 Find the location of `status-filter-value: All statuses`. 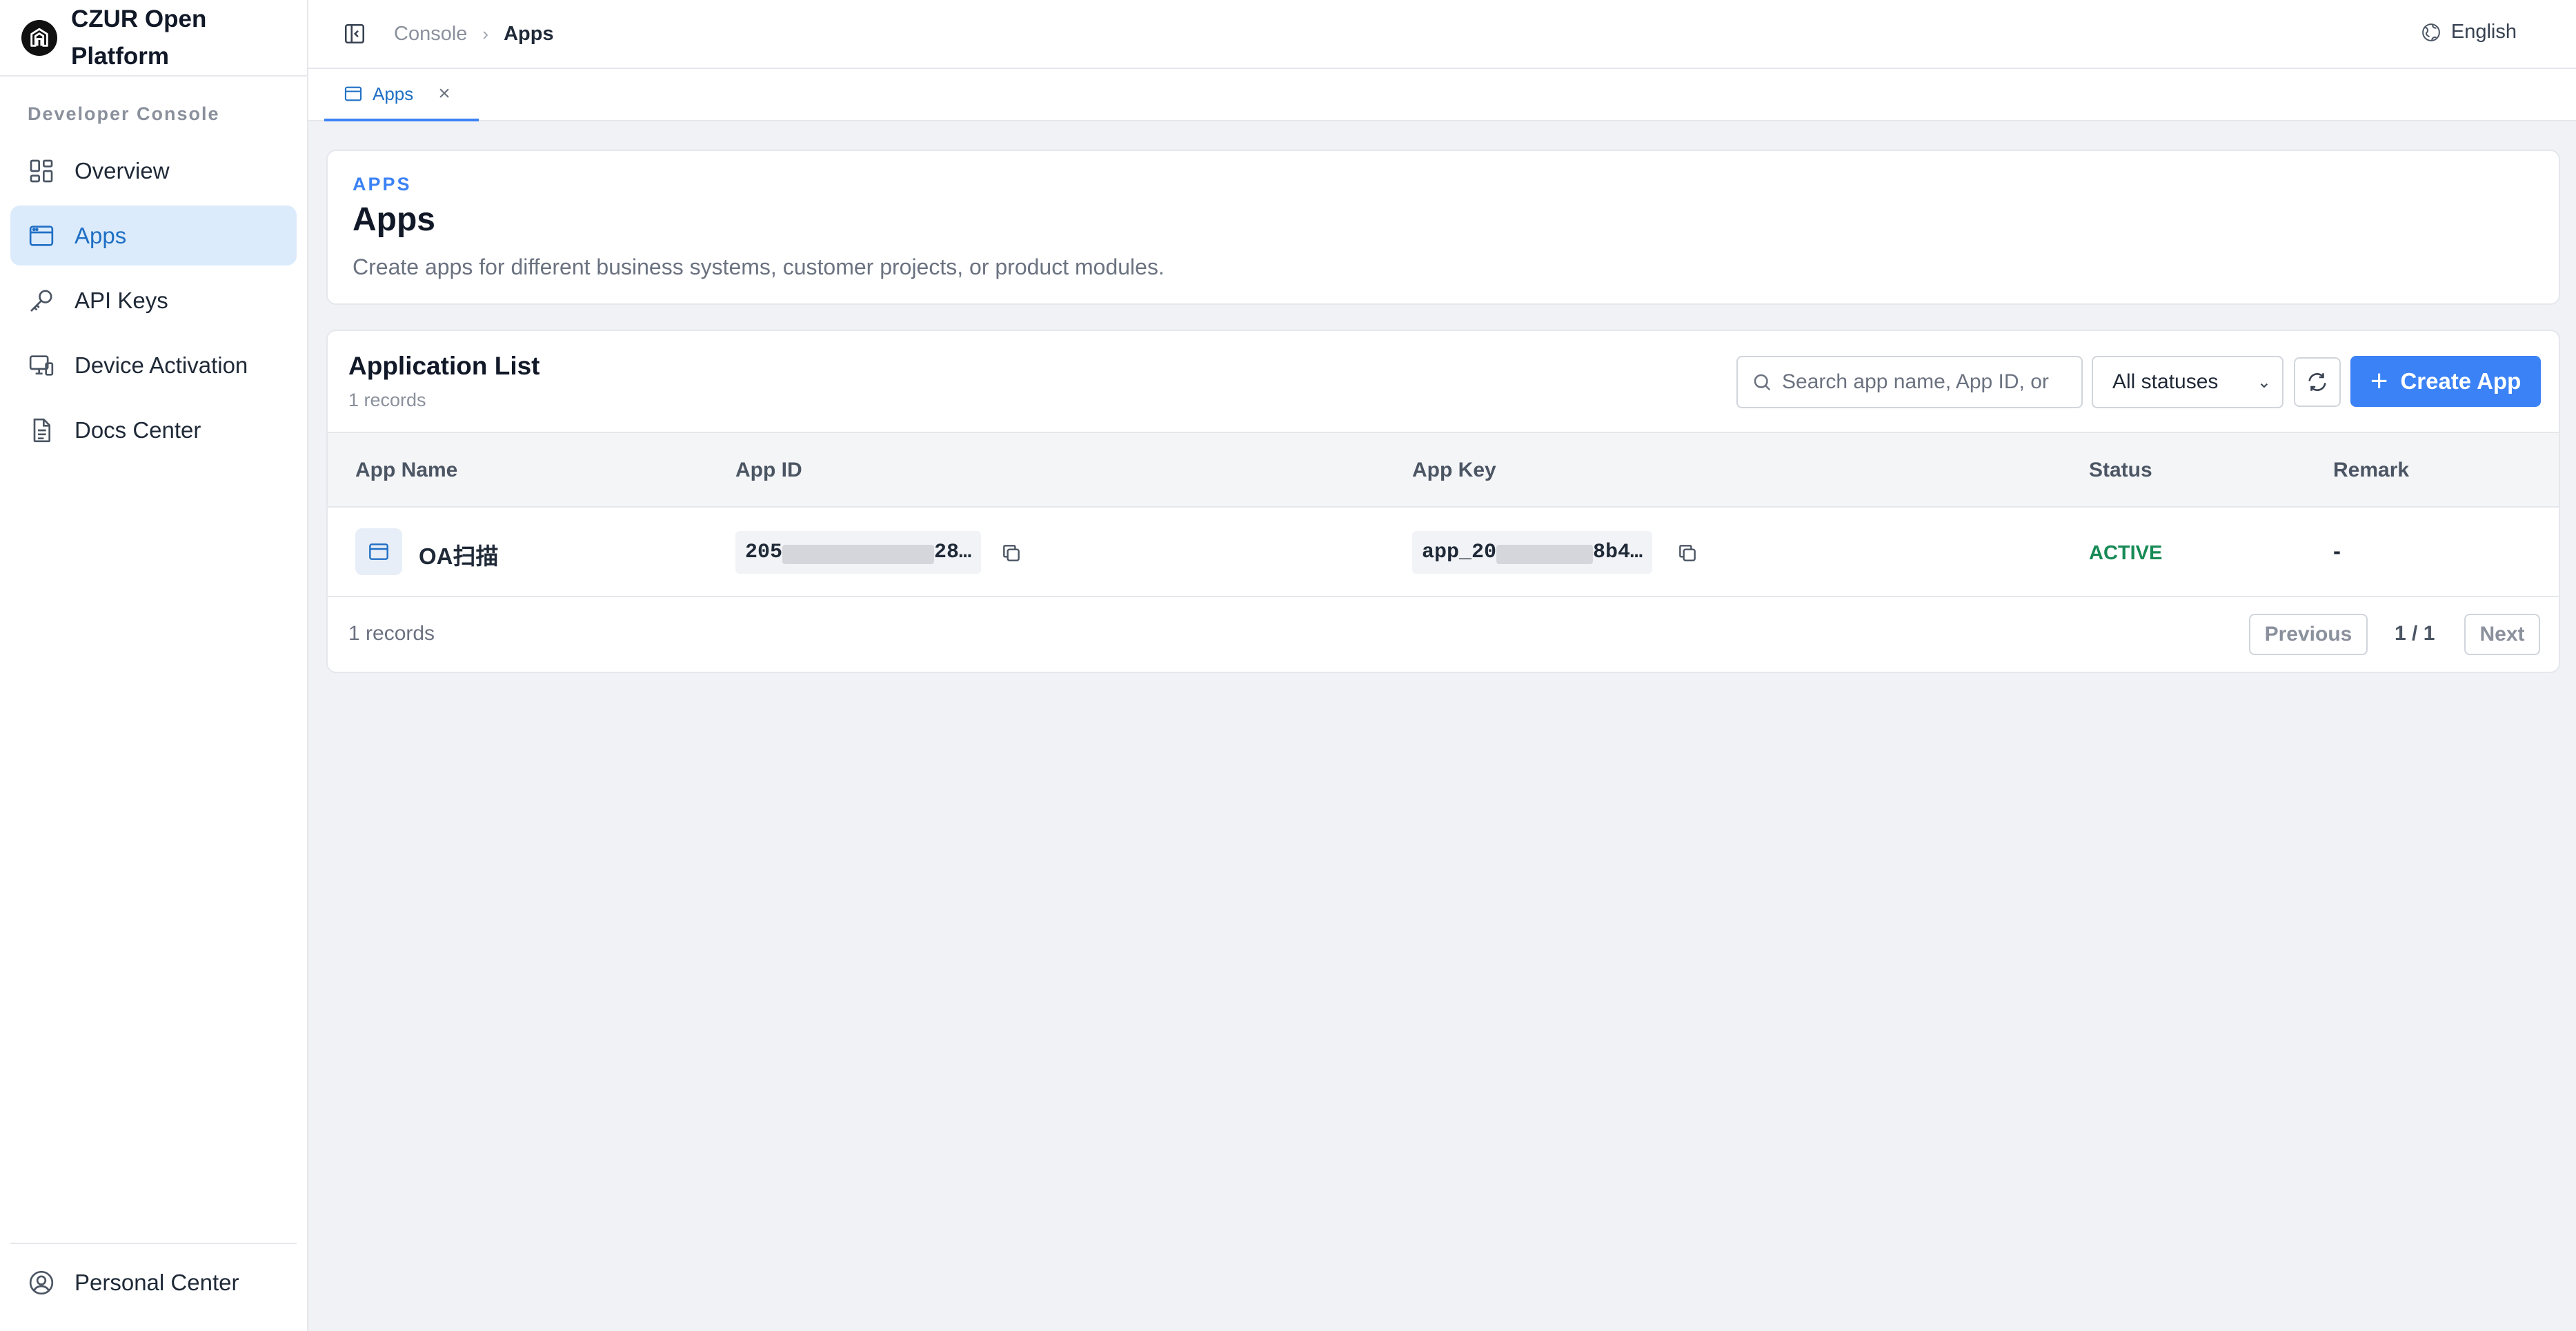

status-filter-value: All statuses is located at coordinates (2165, 381).